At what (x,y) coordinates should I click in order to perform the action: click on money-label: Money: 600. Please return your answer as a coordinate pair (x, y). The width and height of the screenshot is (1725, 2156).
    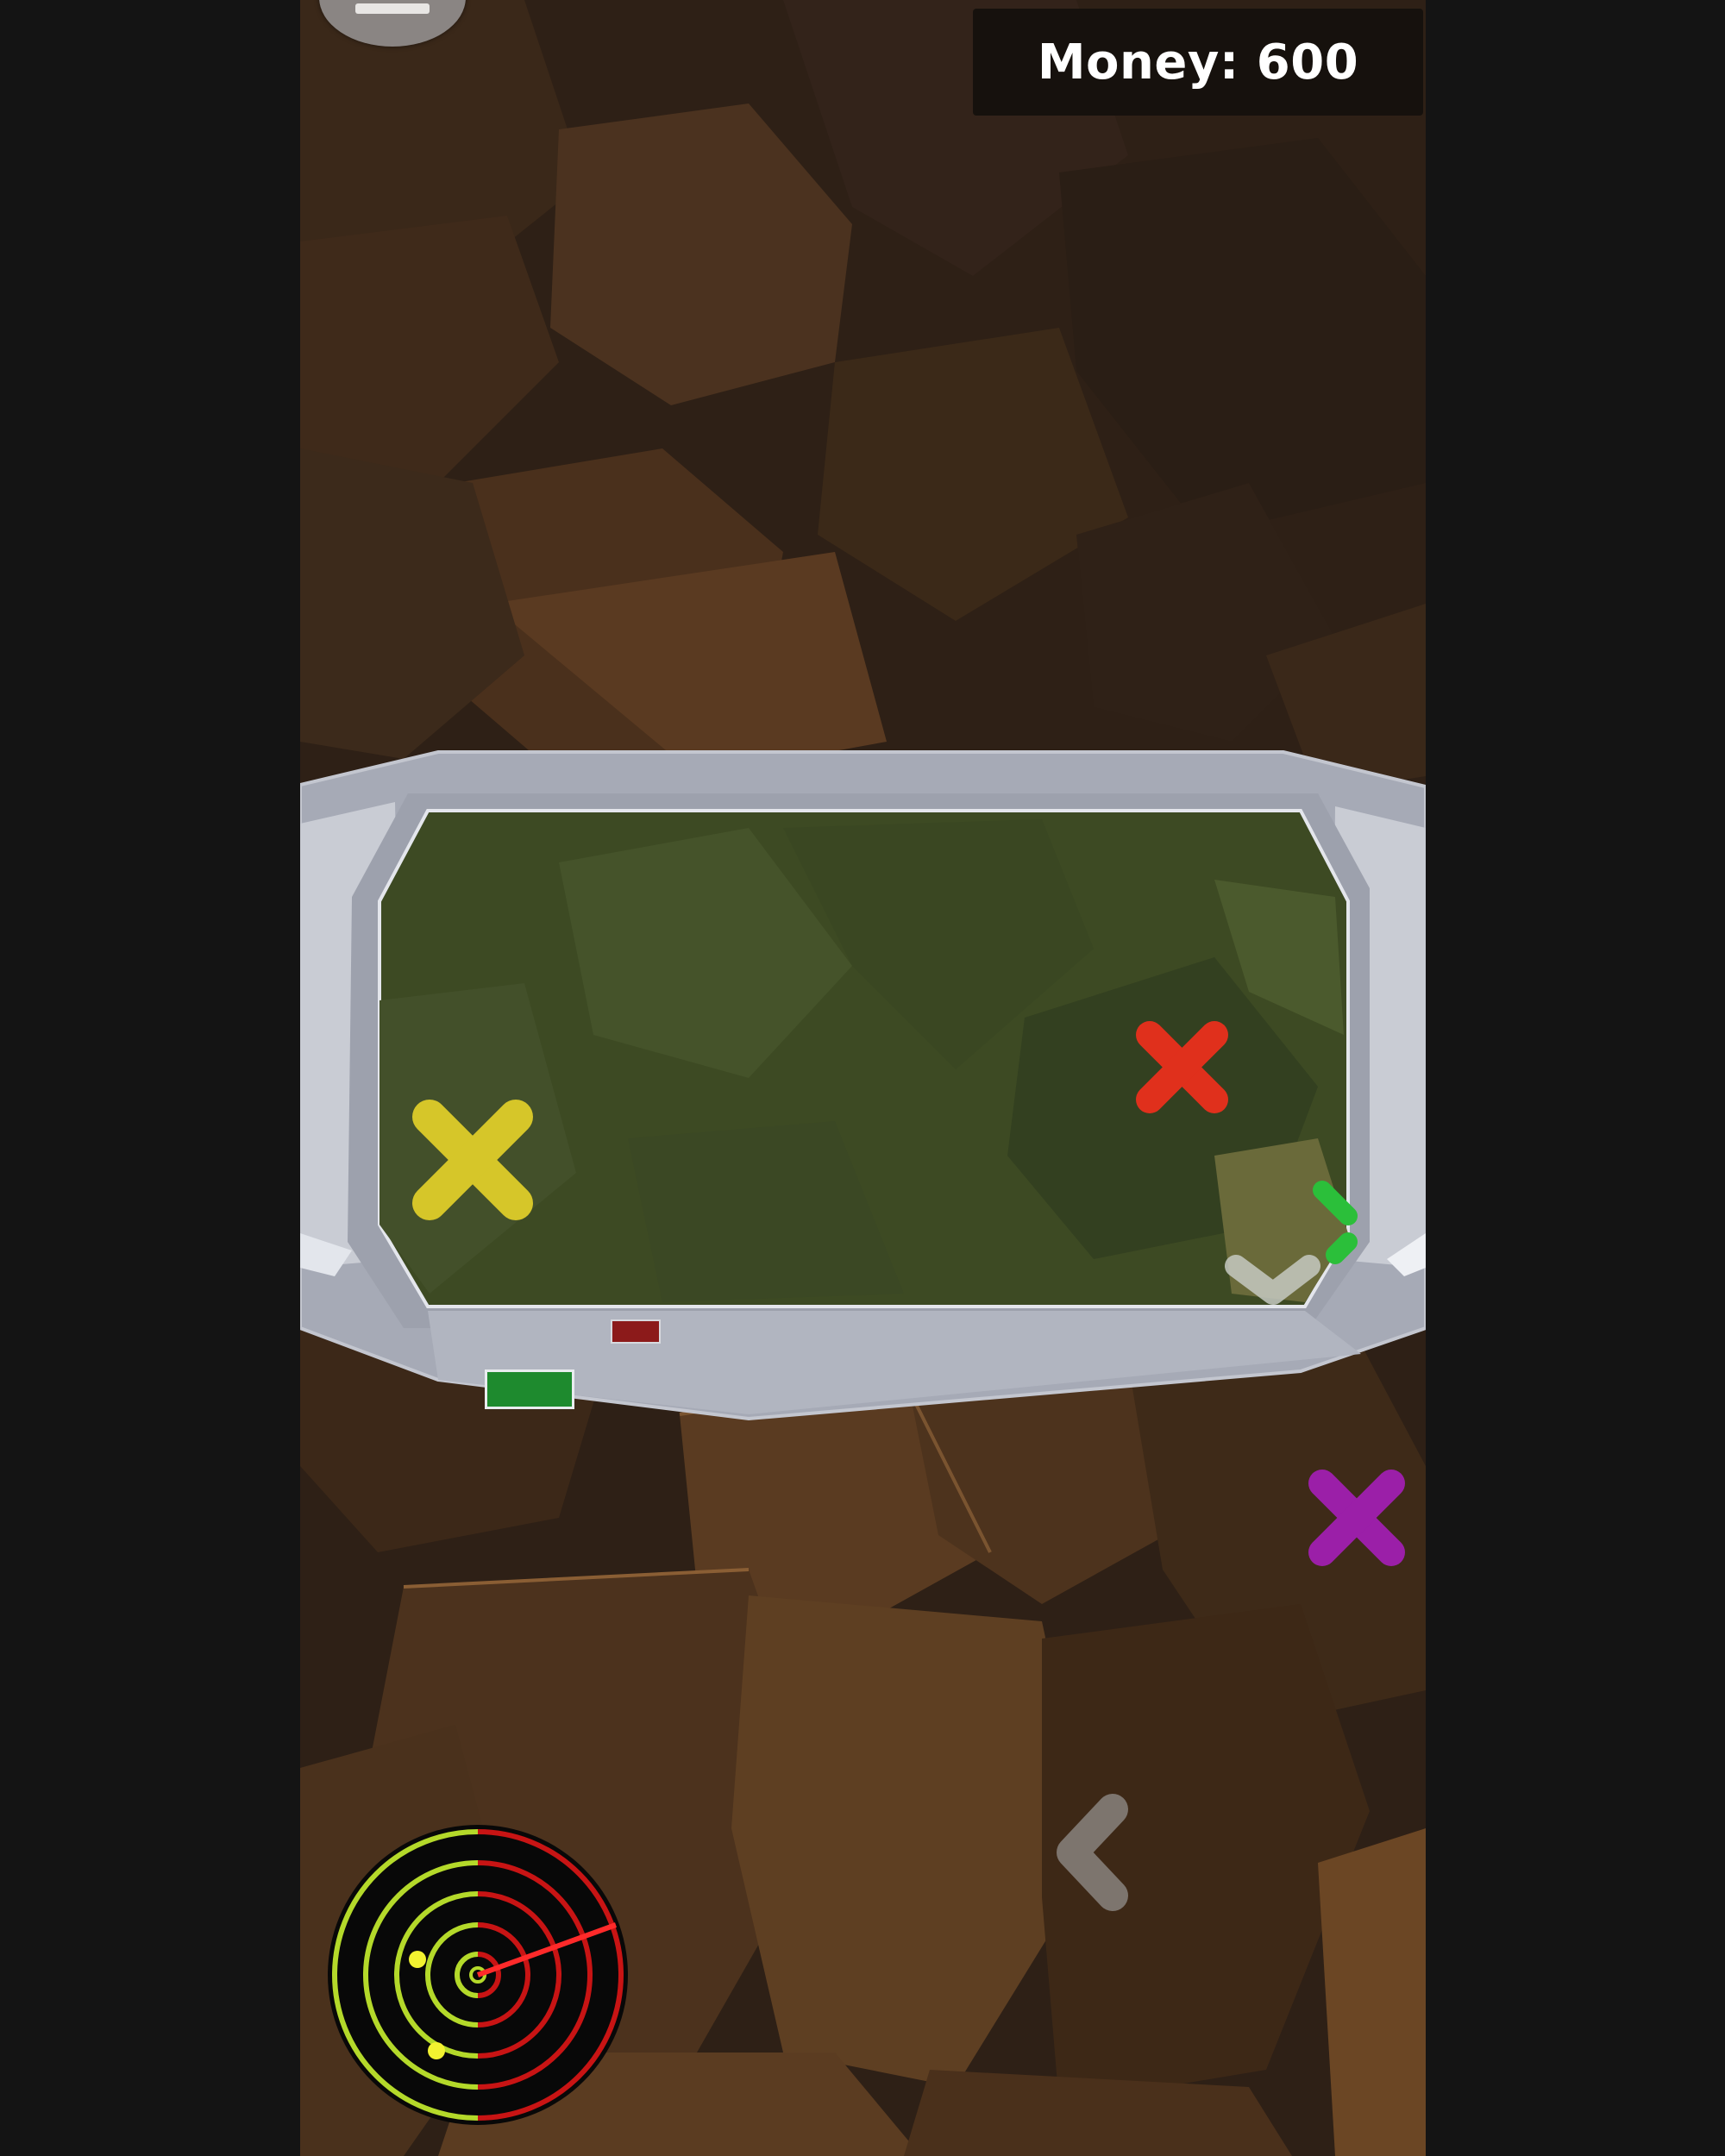
    Looking at the image, I should click on (1198, 62).